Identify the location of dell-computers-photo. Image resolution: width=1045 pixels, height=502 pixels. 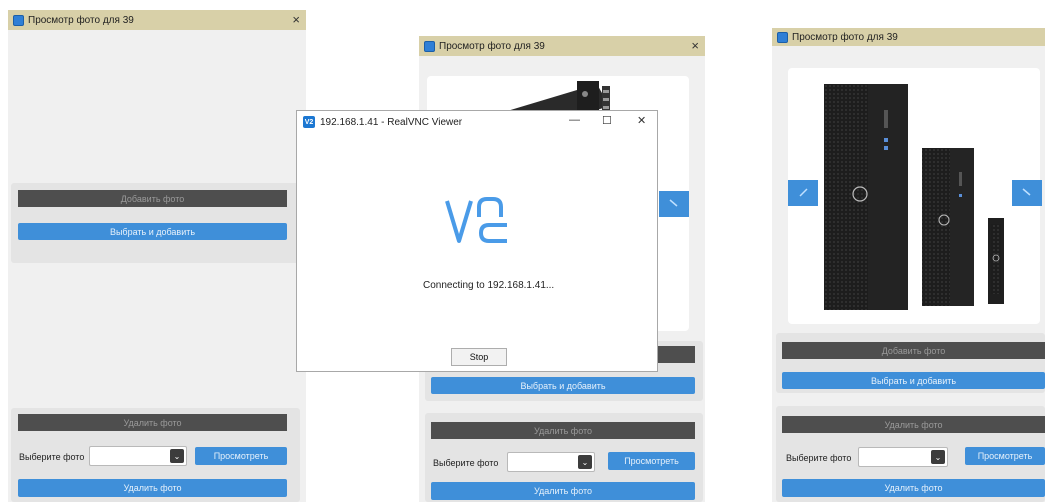
(914, 197).